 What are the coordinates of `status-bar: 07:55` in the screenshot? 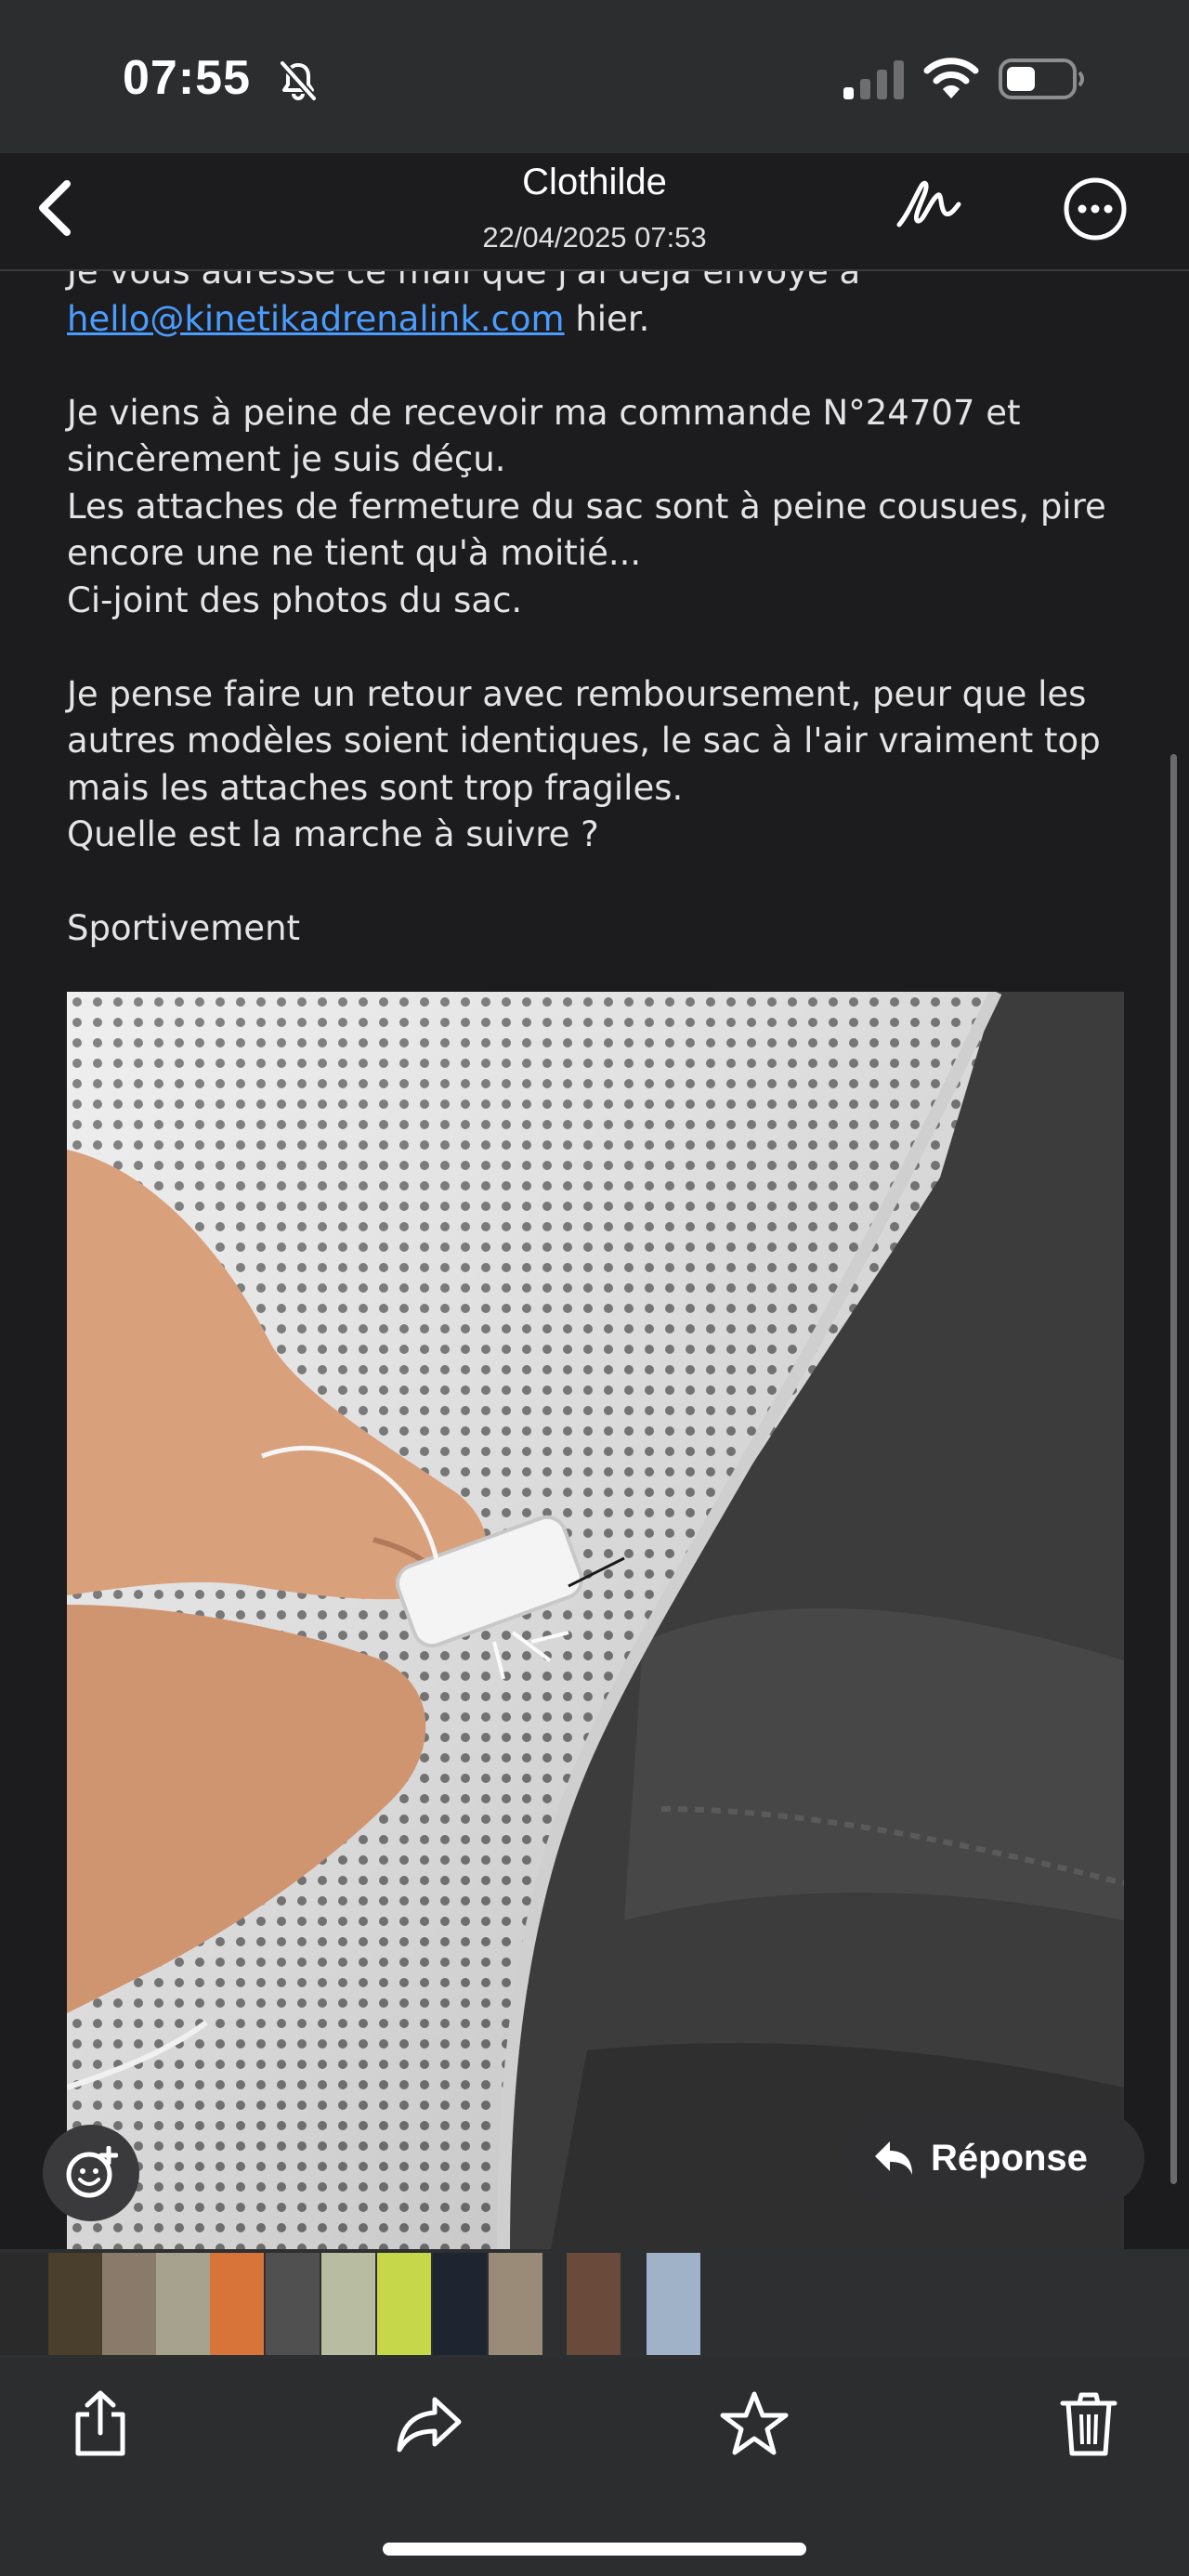 It's located at (594, 76).